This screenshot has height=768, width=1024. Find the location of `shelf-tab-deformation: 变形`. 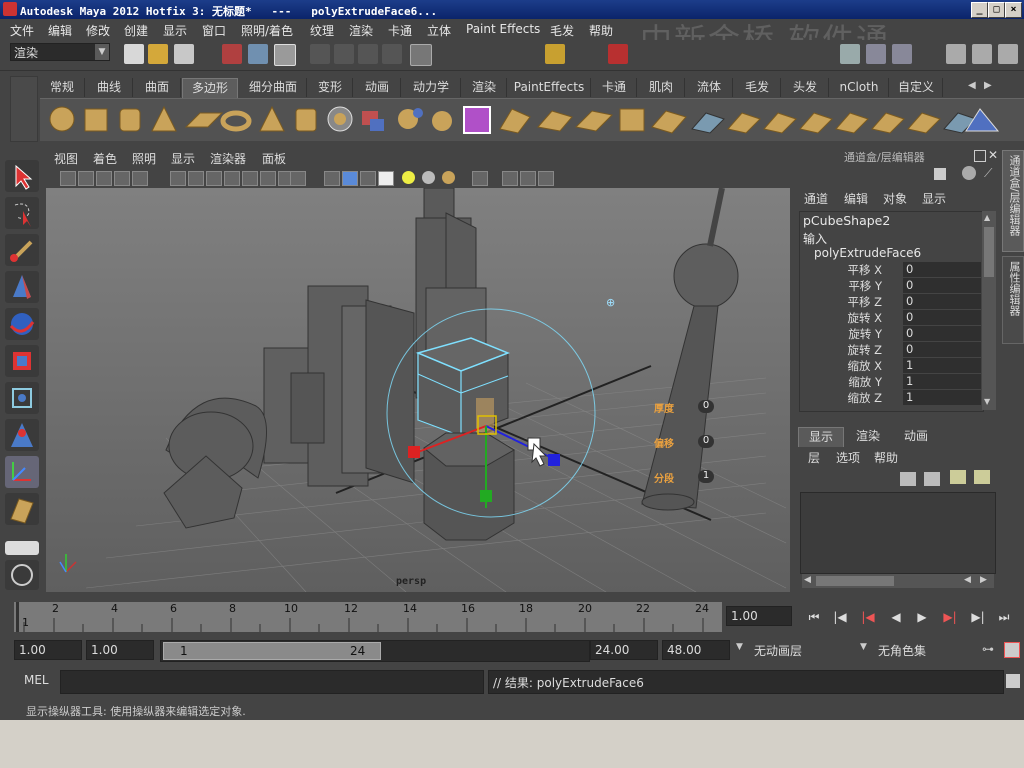

shelf-tab-deformation: 变形 is located at coordinates (330, 87).